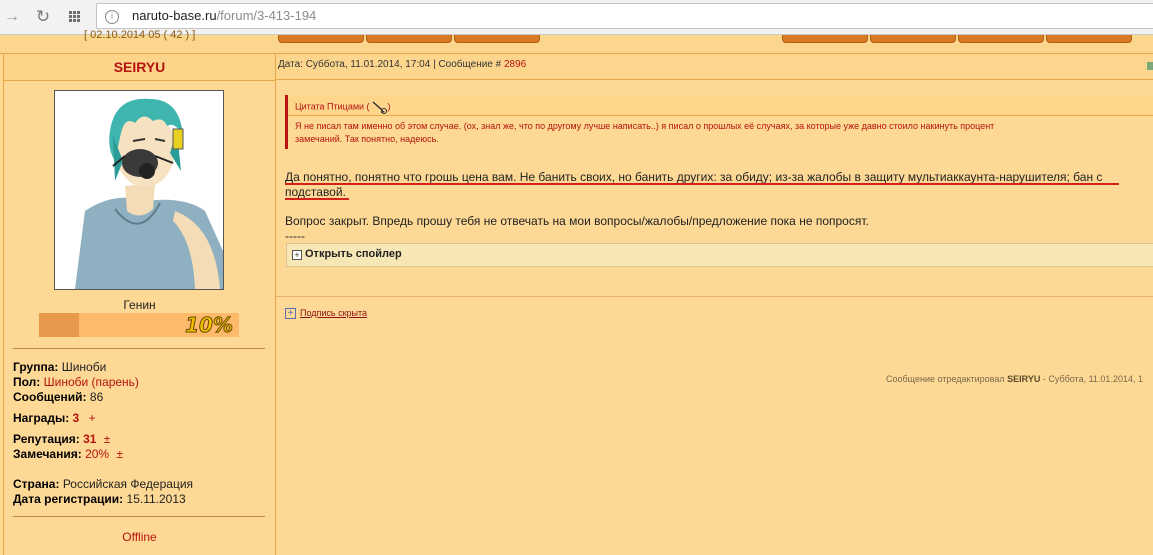 This screenshot has width=1153, height=555. What do you see at coordinates (84, 367) in the screenshot?
I see `group-value: Шиноби` at bounding box center [84, 367].